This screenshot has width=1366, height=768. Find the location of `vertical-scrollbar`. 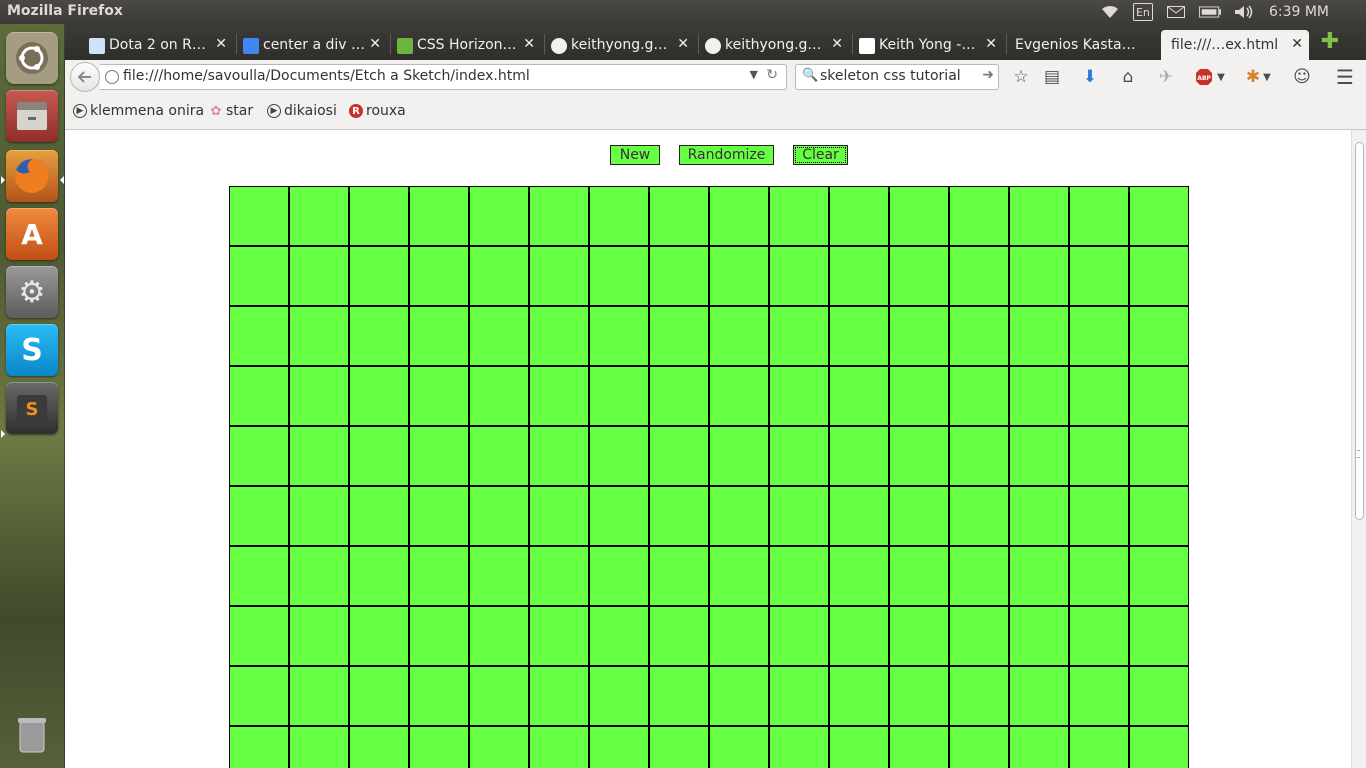

vertical-scrollbar is located at coordinates (1358, 449).